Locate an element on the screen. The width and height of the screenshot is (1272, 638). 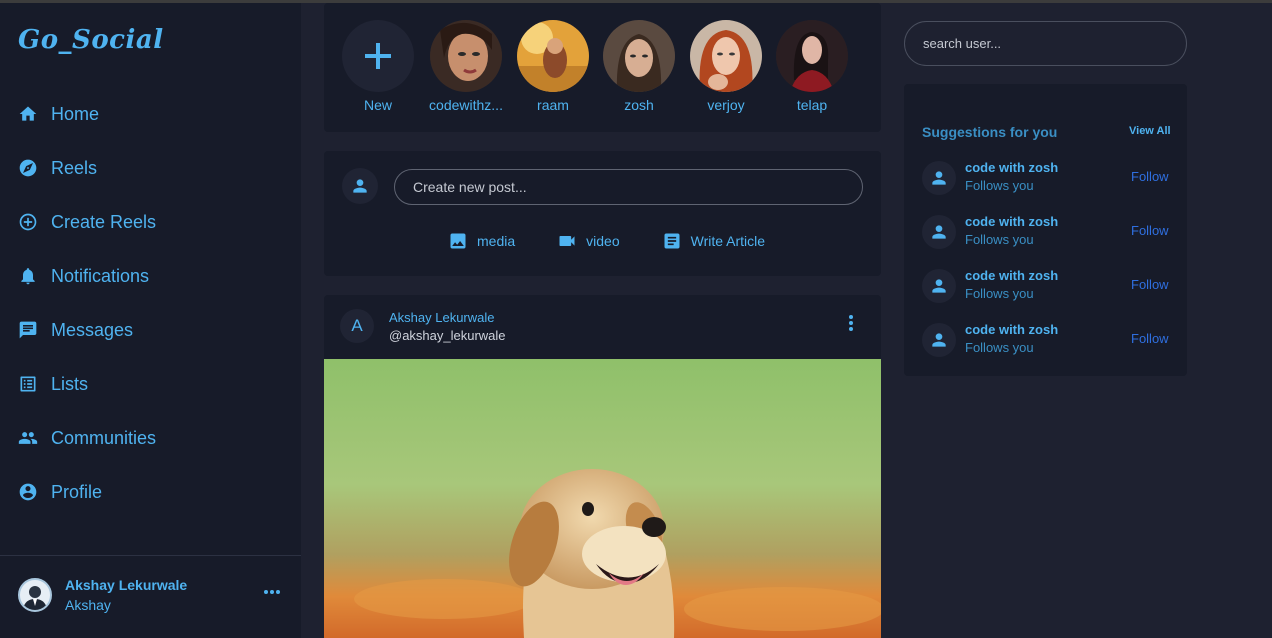
post-author-name: Akshay Lekurwale is located at coordinates (442, 317).